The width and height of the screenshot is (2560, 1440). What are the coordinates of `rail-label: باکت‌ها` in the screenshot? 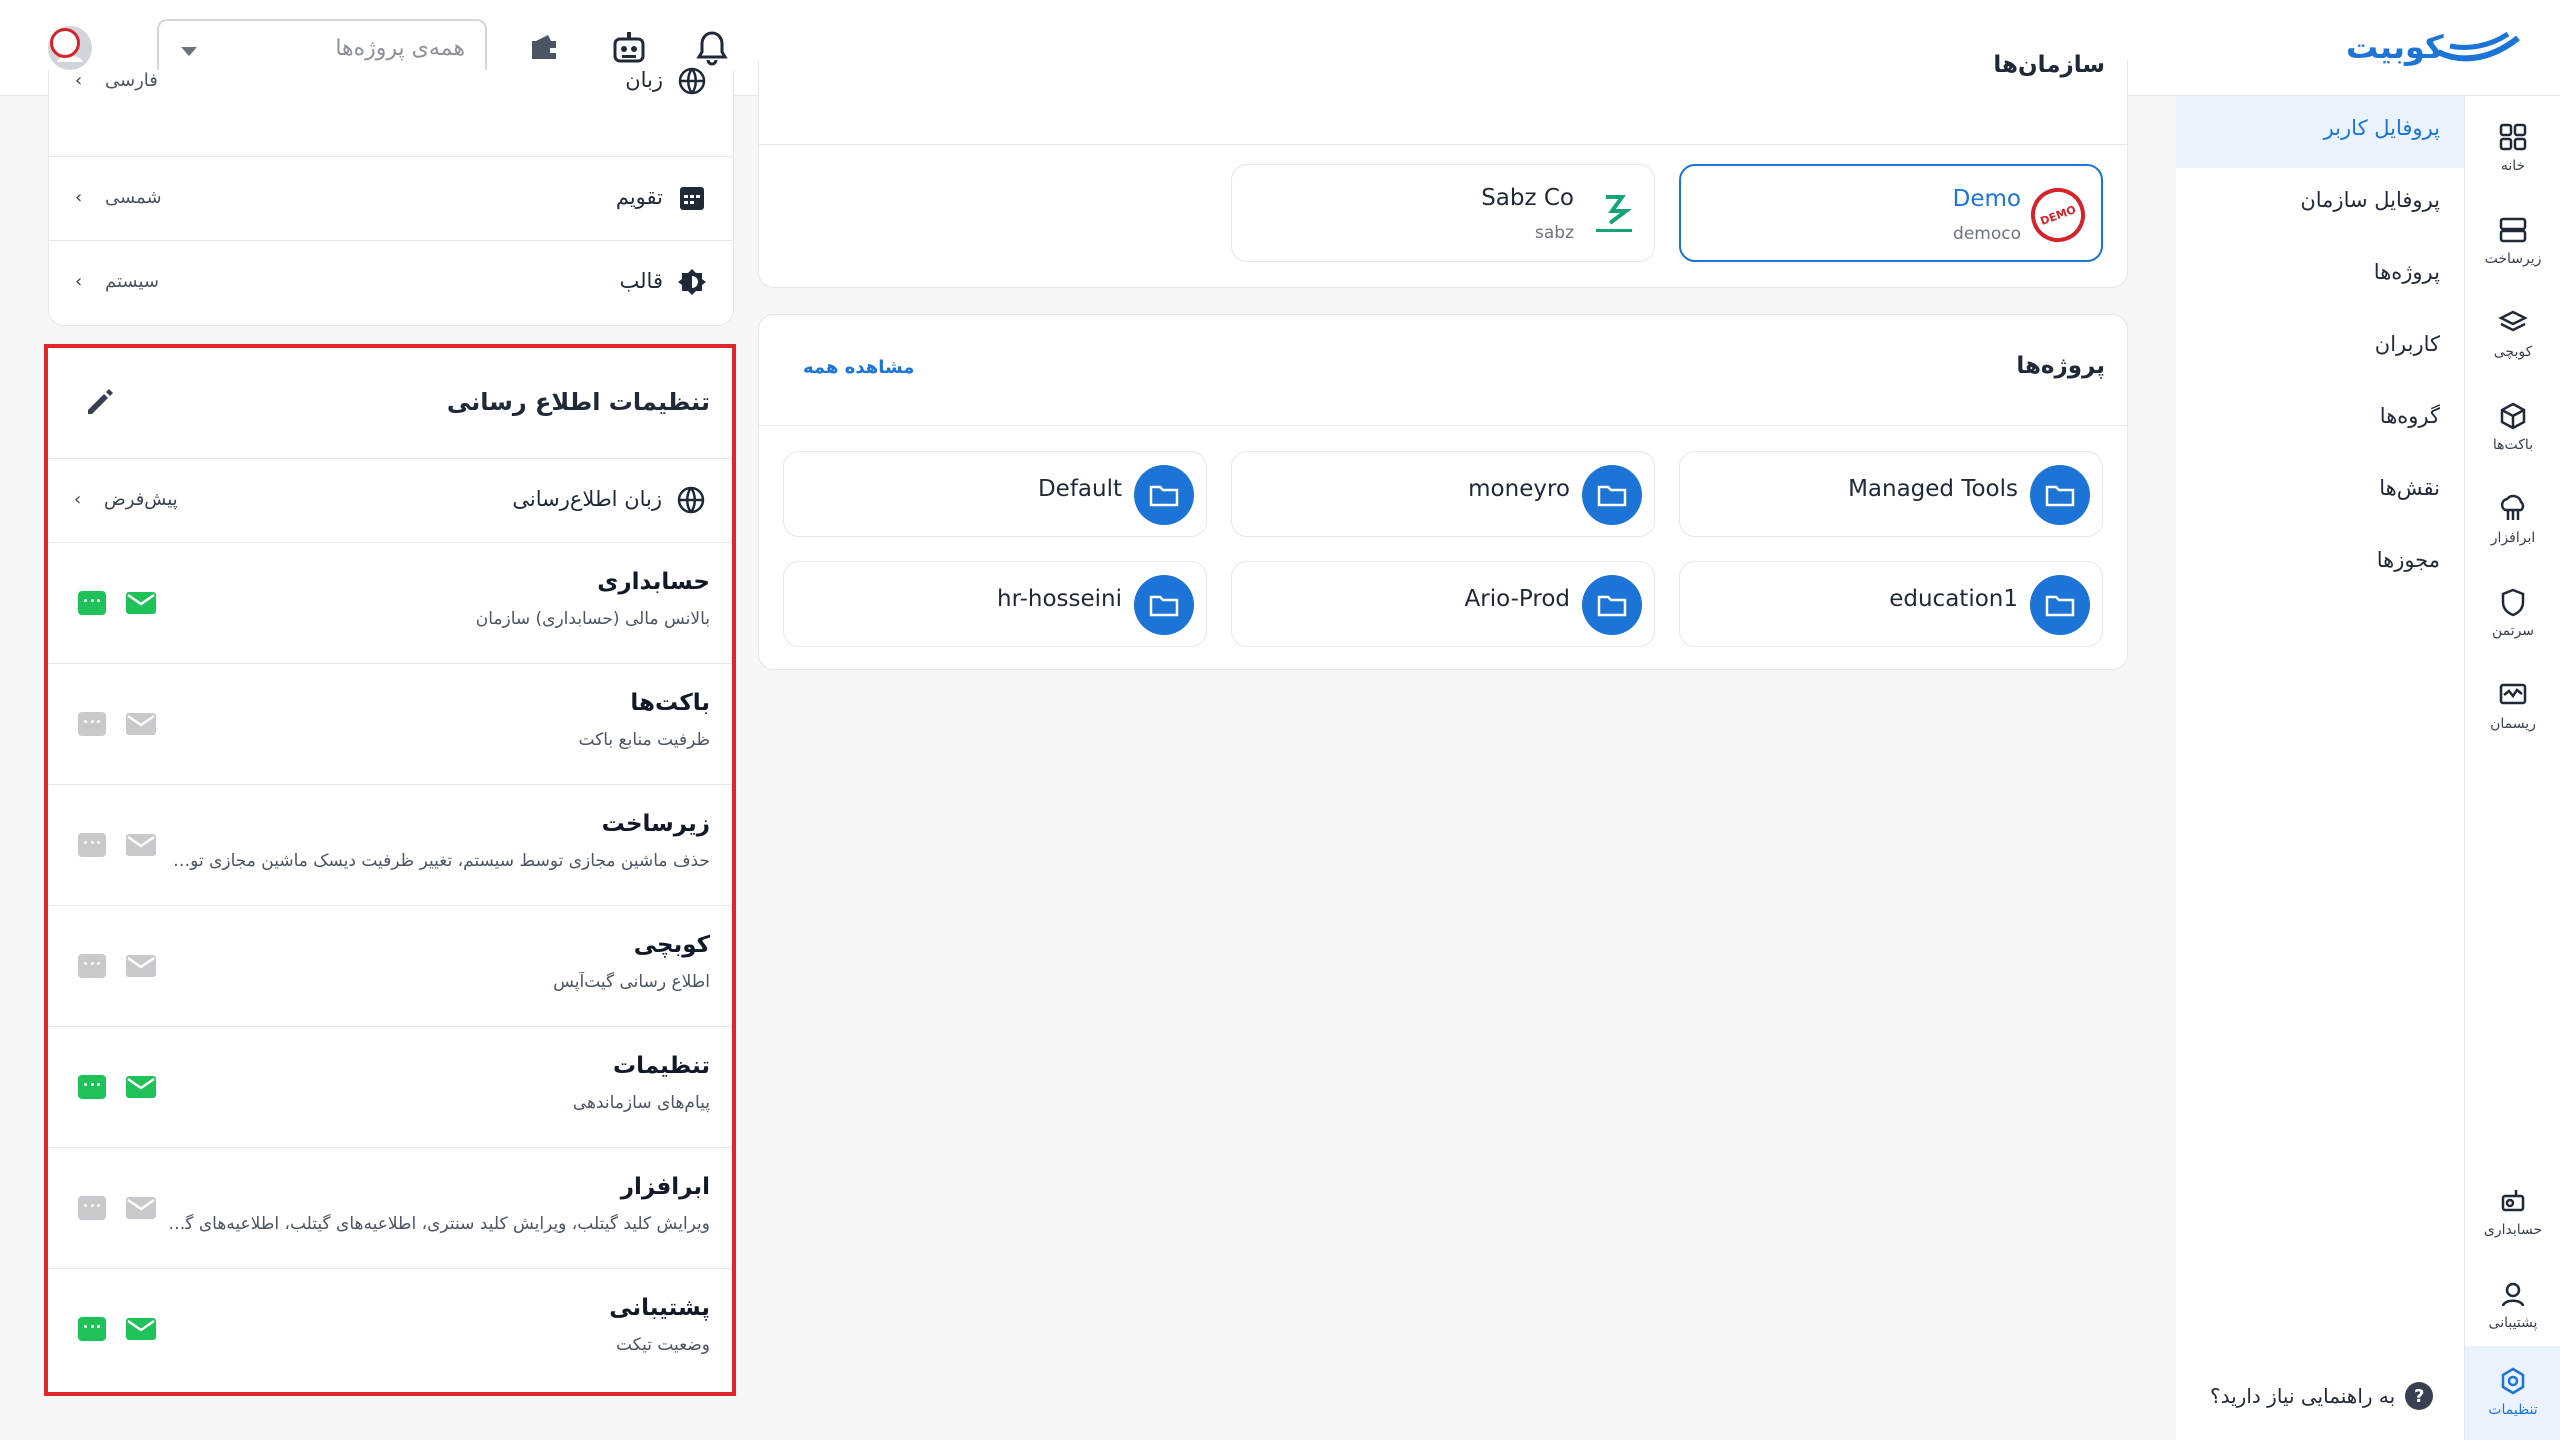 It's located at (2513, 445).